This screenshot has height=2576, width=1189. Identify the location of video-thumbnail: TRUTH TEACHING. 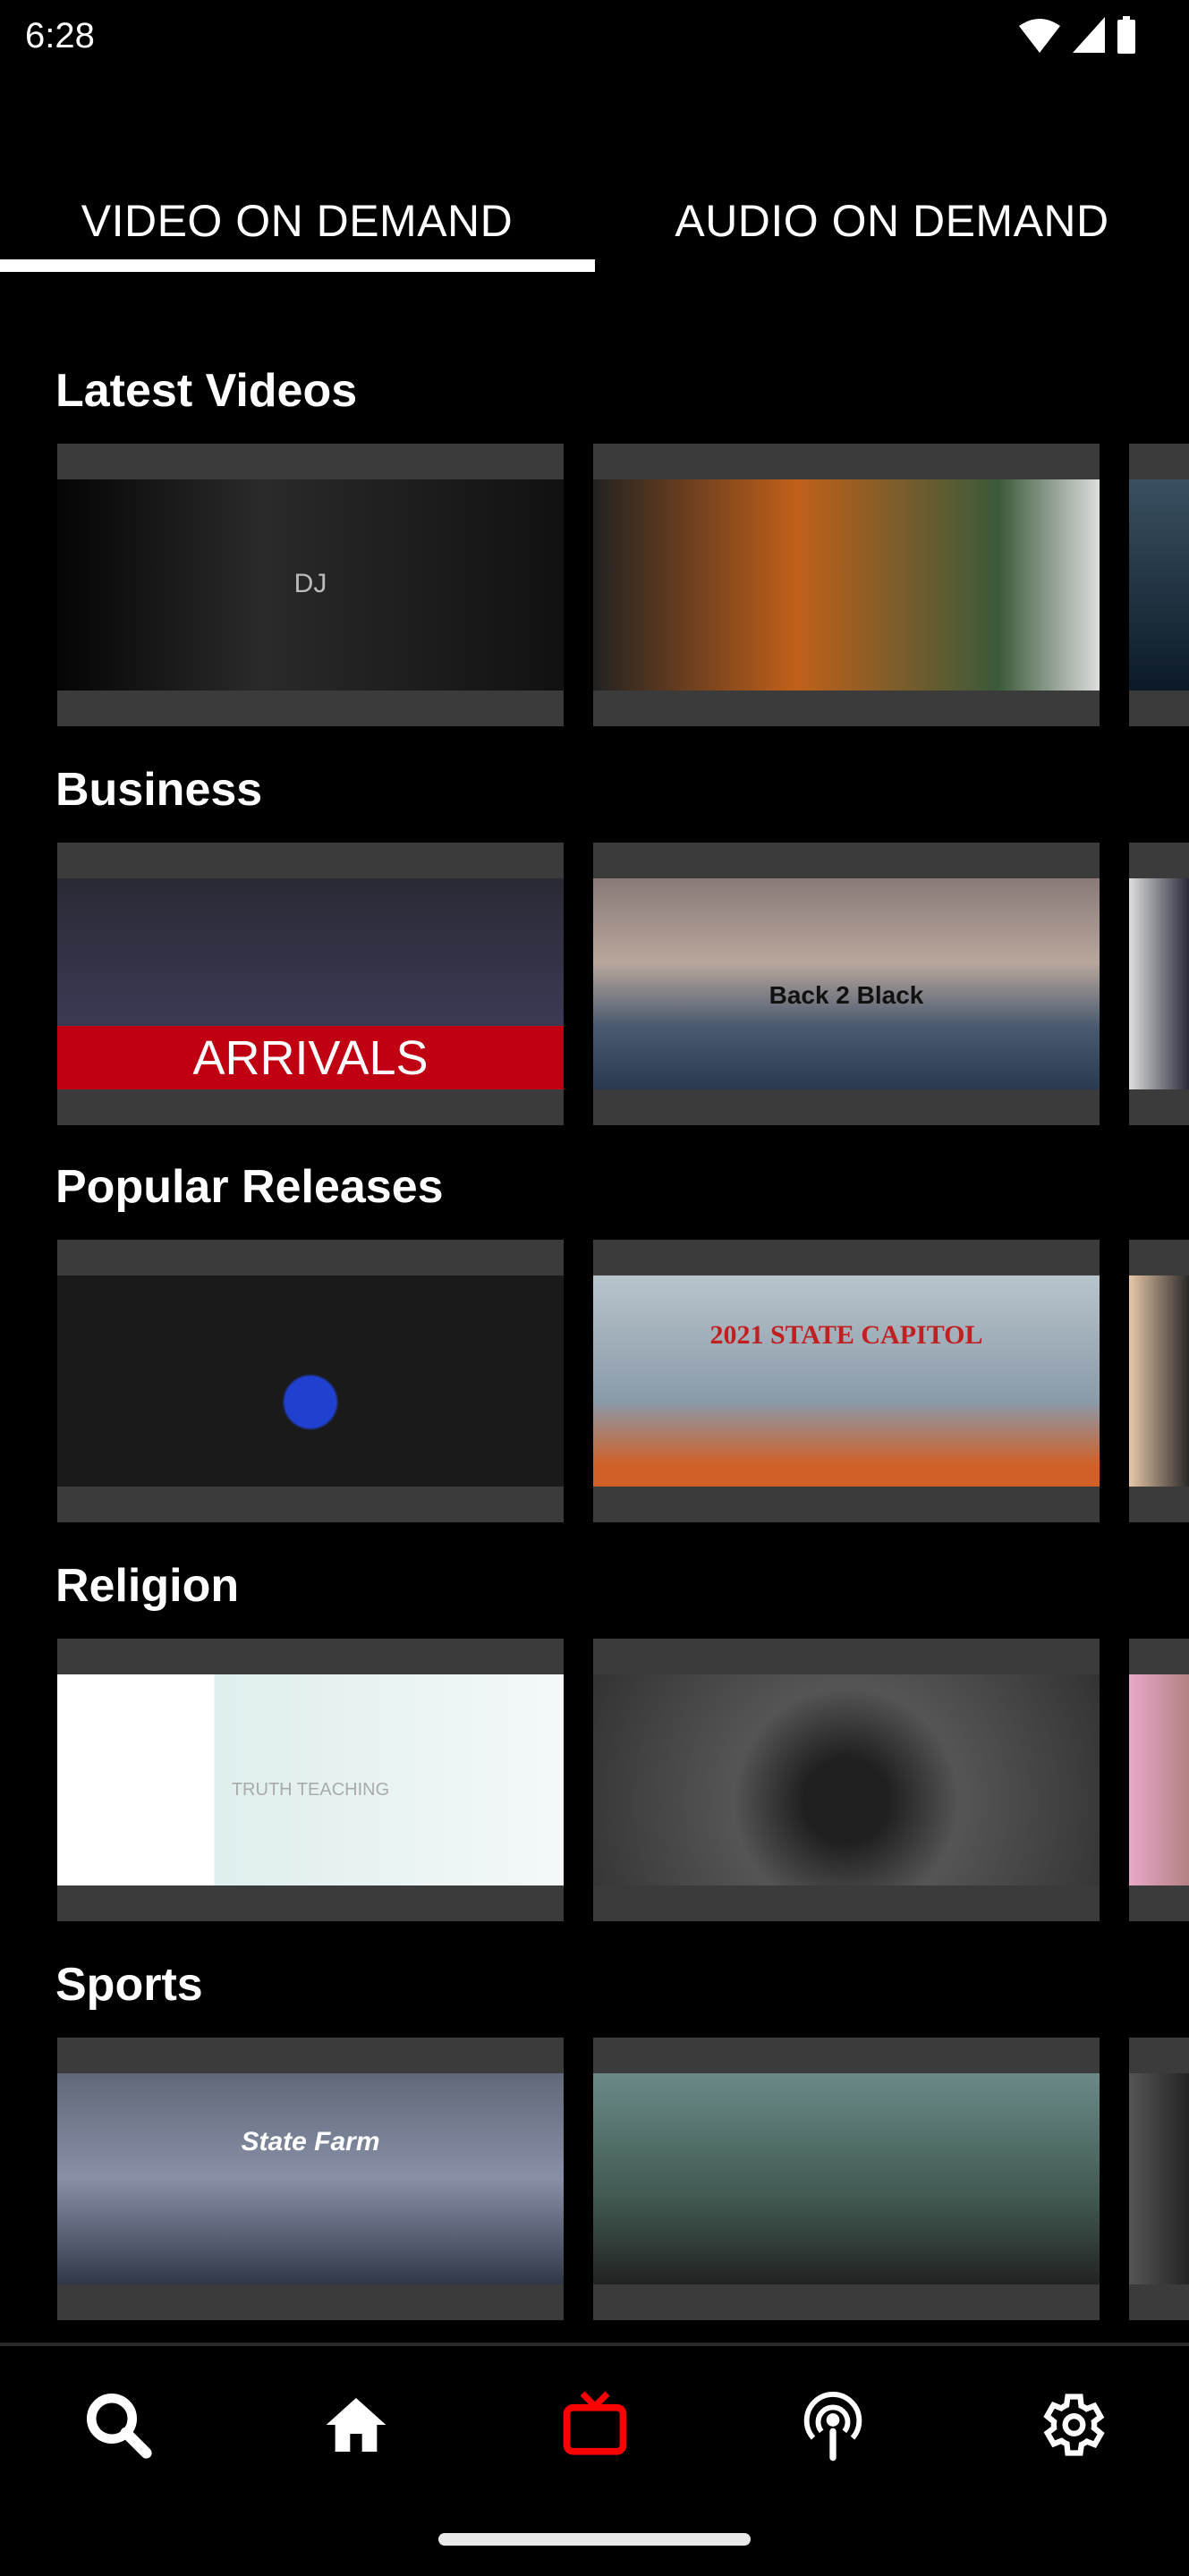
(310, 1779).